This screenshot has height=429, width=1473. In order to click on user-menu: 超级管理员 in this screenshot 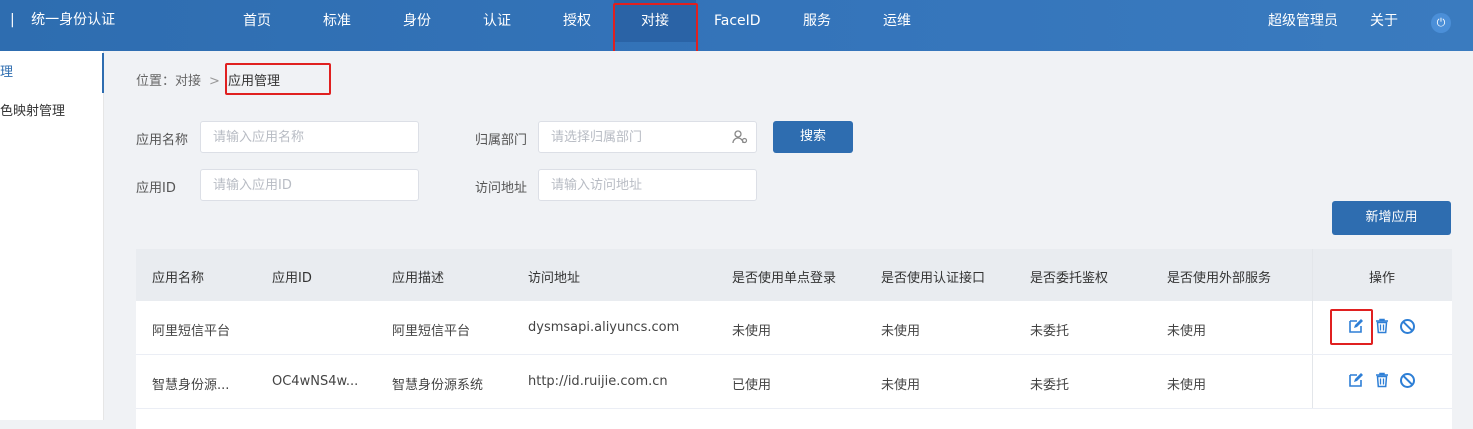, I will do `click(1303, 21)`.